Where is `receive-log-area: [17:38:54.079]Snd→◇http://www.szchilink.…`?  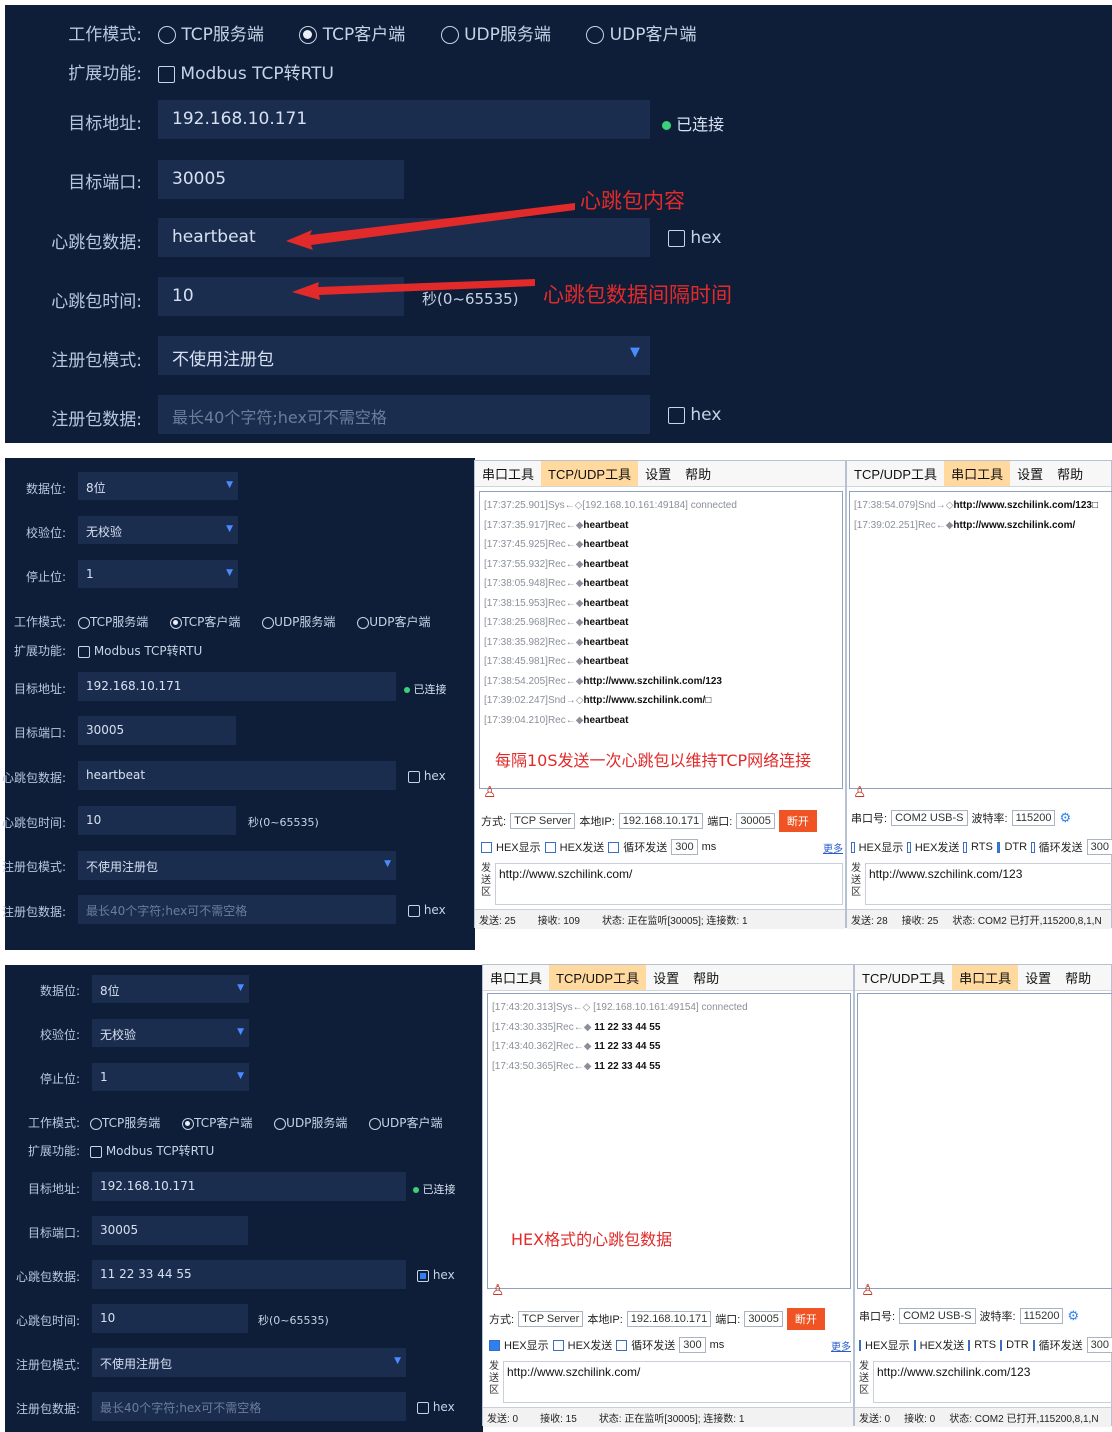 receive-log-area: [17:38:54.079]Snd→◇http://www.szchilink.… is located at coordinates (980, 640).